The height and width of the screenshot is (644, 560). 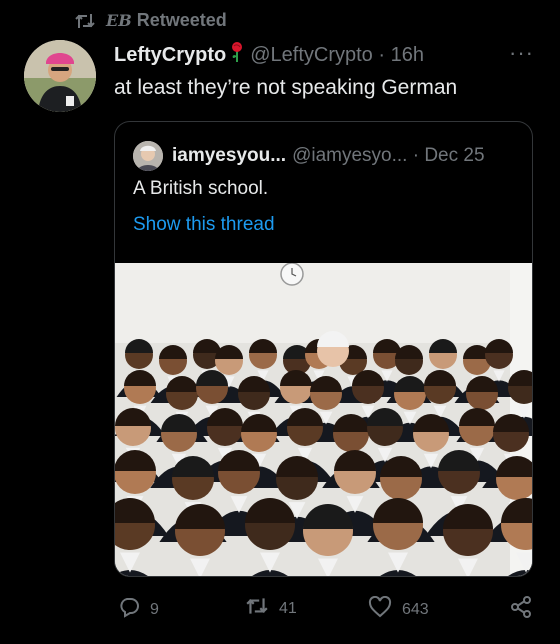 I want to click on quoted-tweet-header: iamyesyou... @iamyesyo... · Dec 25, so click(x=309, y=156).